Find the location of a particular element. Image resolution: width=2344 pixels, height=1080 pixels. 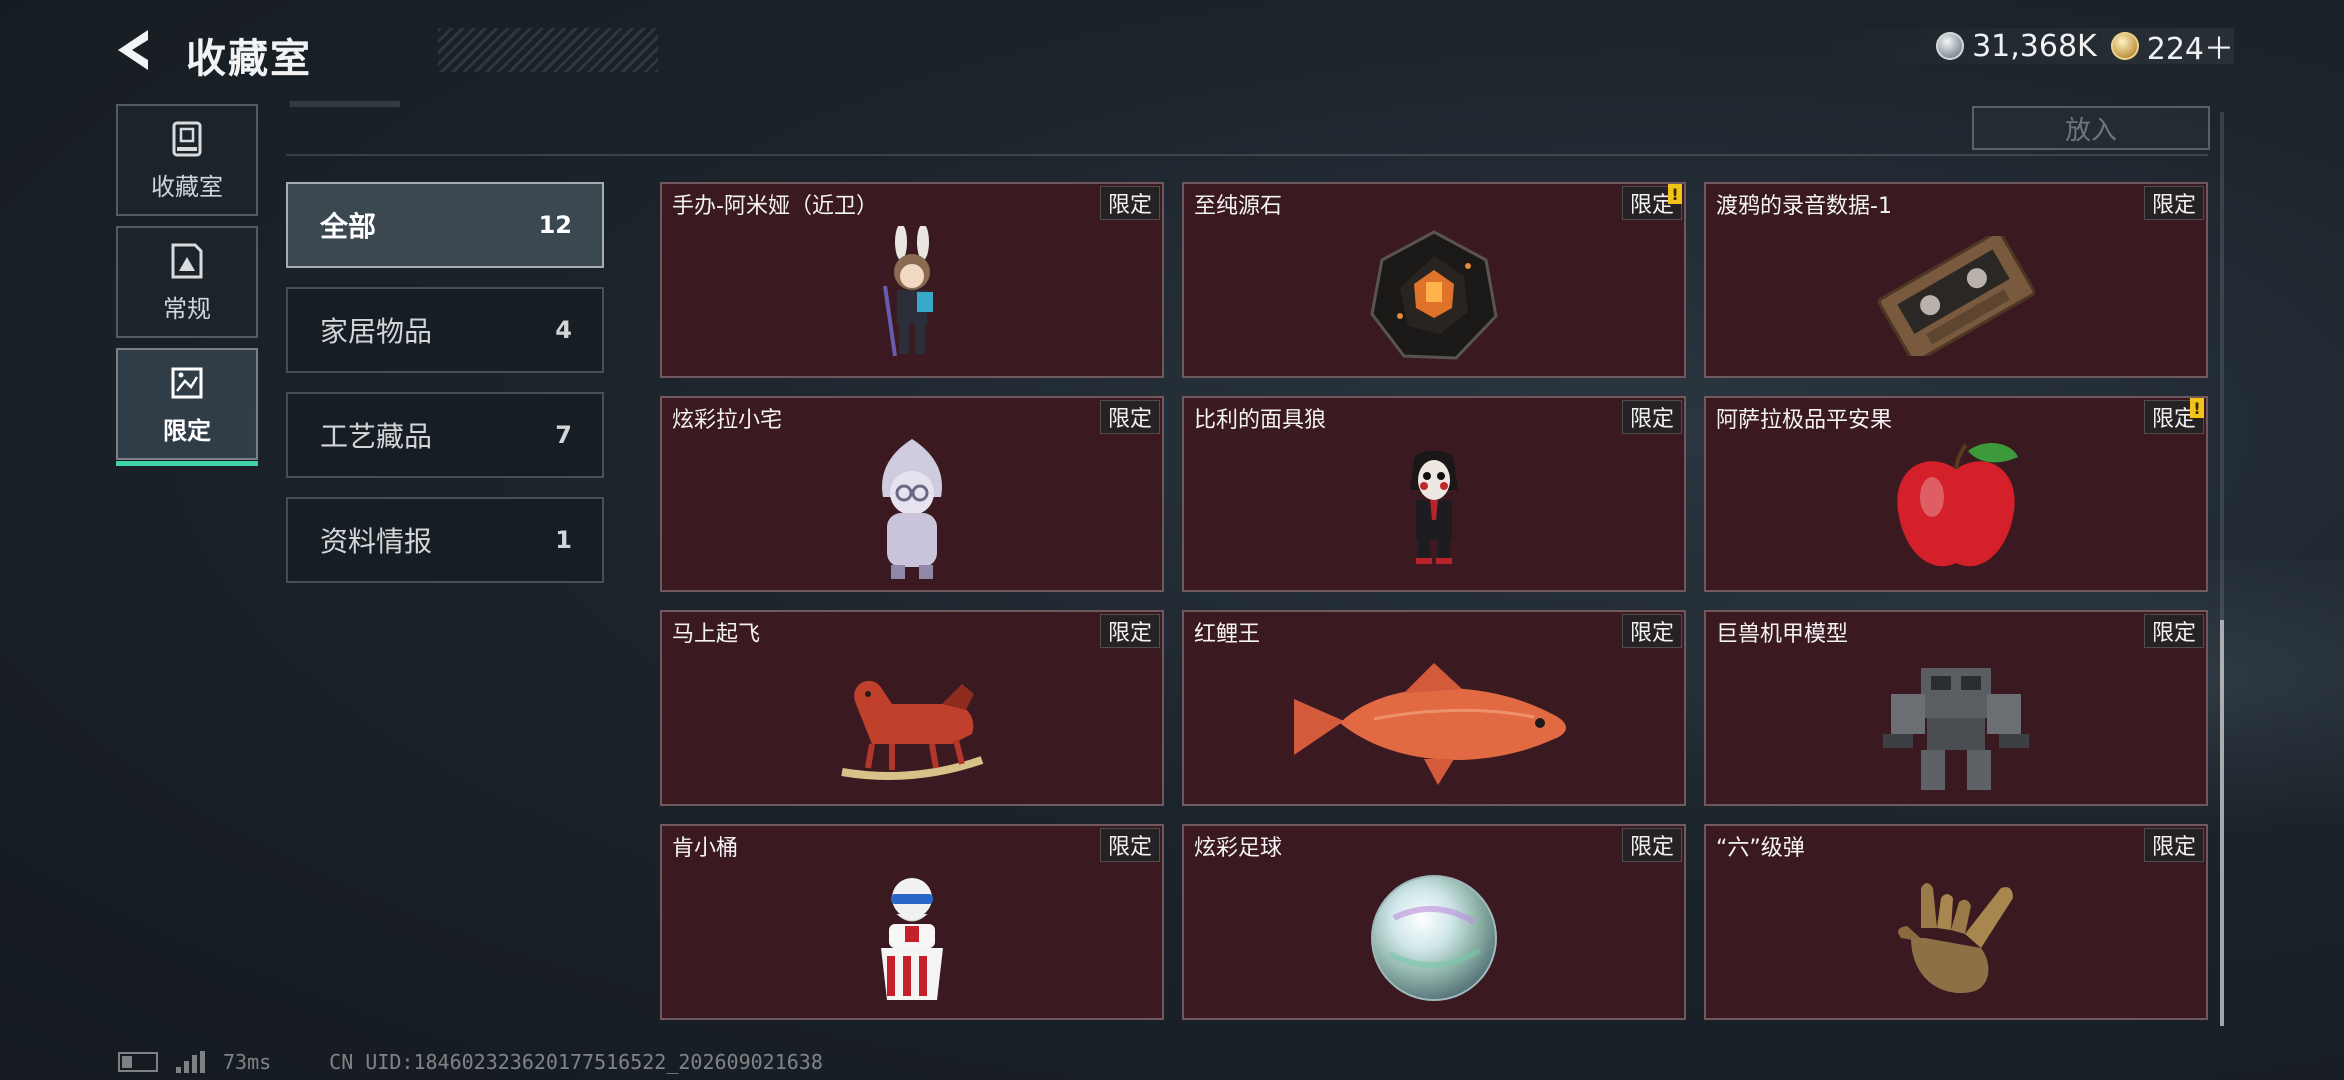

limited-photo-icon is located at coordinates (187, 382).